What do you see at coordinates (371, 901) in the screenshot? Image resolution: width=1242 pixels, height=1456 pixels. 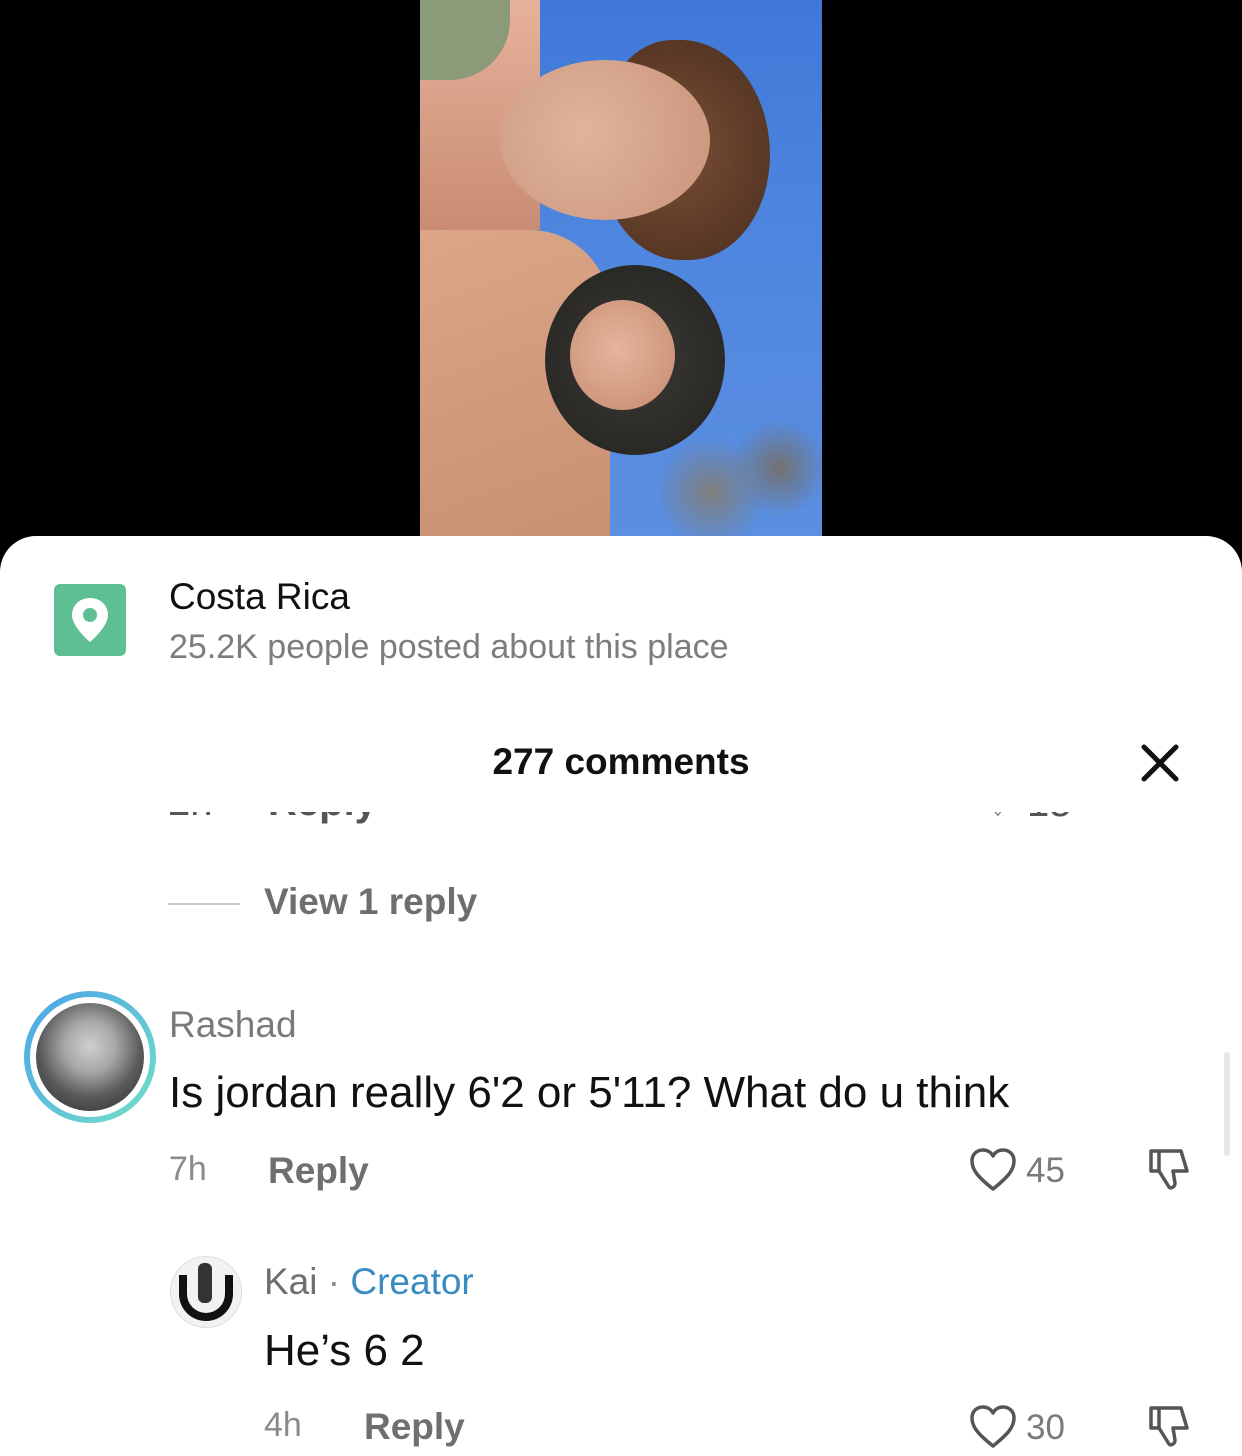 I see `view-replies-label: View 1 reply` at bounding box center [371, 901].